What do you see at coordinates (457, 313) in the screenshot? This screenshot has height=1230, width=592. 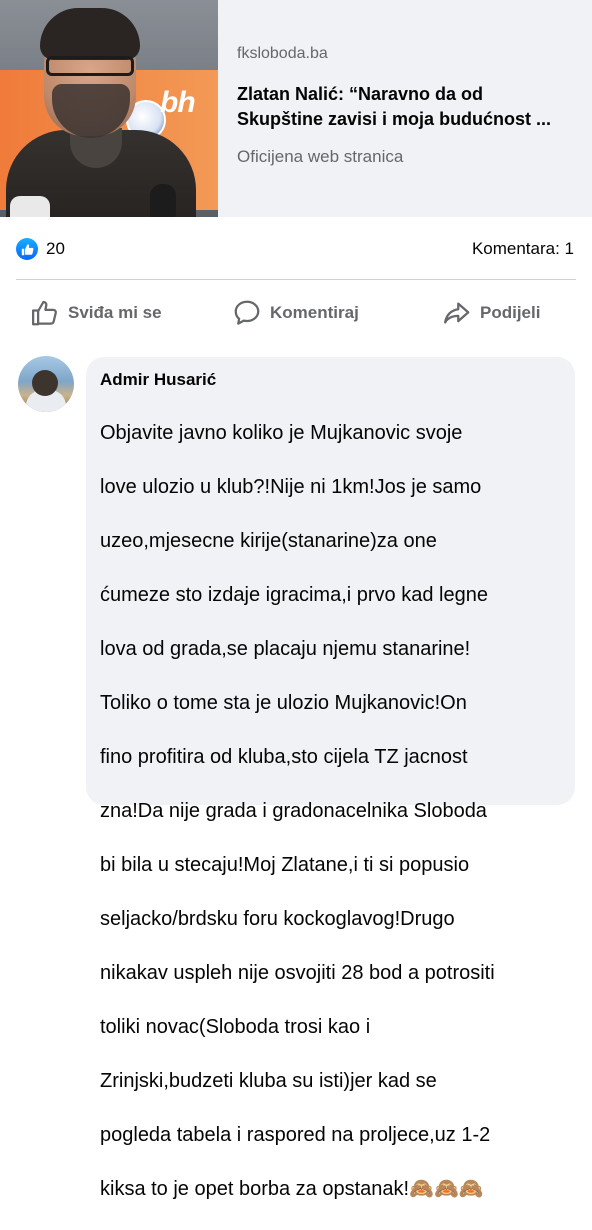 I see `share-arrow-icon` at bounding box center [457, 313].